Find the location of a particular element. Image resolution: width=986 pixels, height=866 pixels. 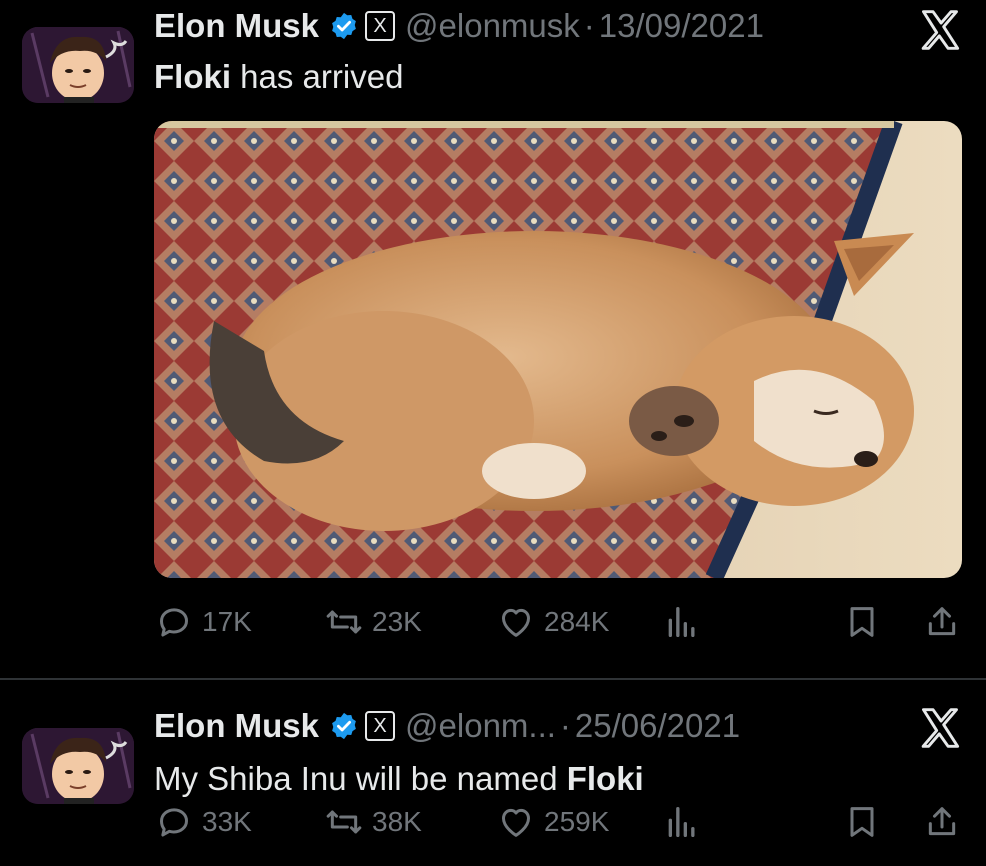

reply-button: 33K is located at coordinates (203, 822).